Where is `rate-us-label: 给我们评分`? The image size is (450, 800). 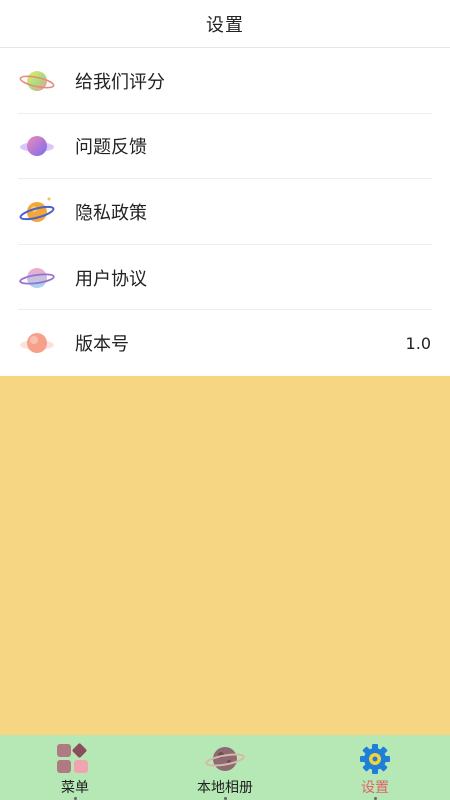 rate-us-label: 给我们评分 is located at coordinates (120, 82).